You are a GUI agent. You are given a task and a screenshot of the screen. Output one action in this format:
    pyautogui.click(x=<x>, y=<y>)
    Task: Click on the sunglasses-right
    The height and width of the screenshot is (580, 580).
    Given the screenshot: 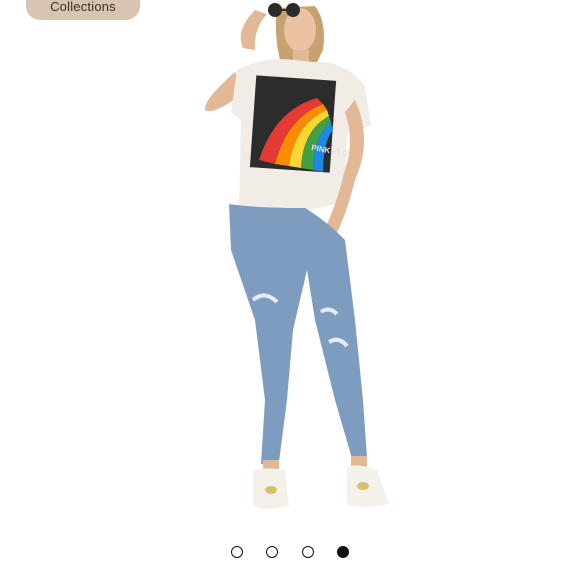 What is the action you would take?
    pyautogui.click(x=293, y=10)
    